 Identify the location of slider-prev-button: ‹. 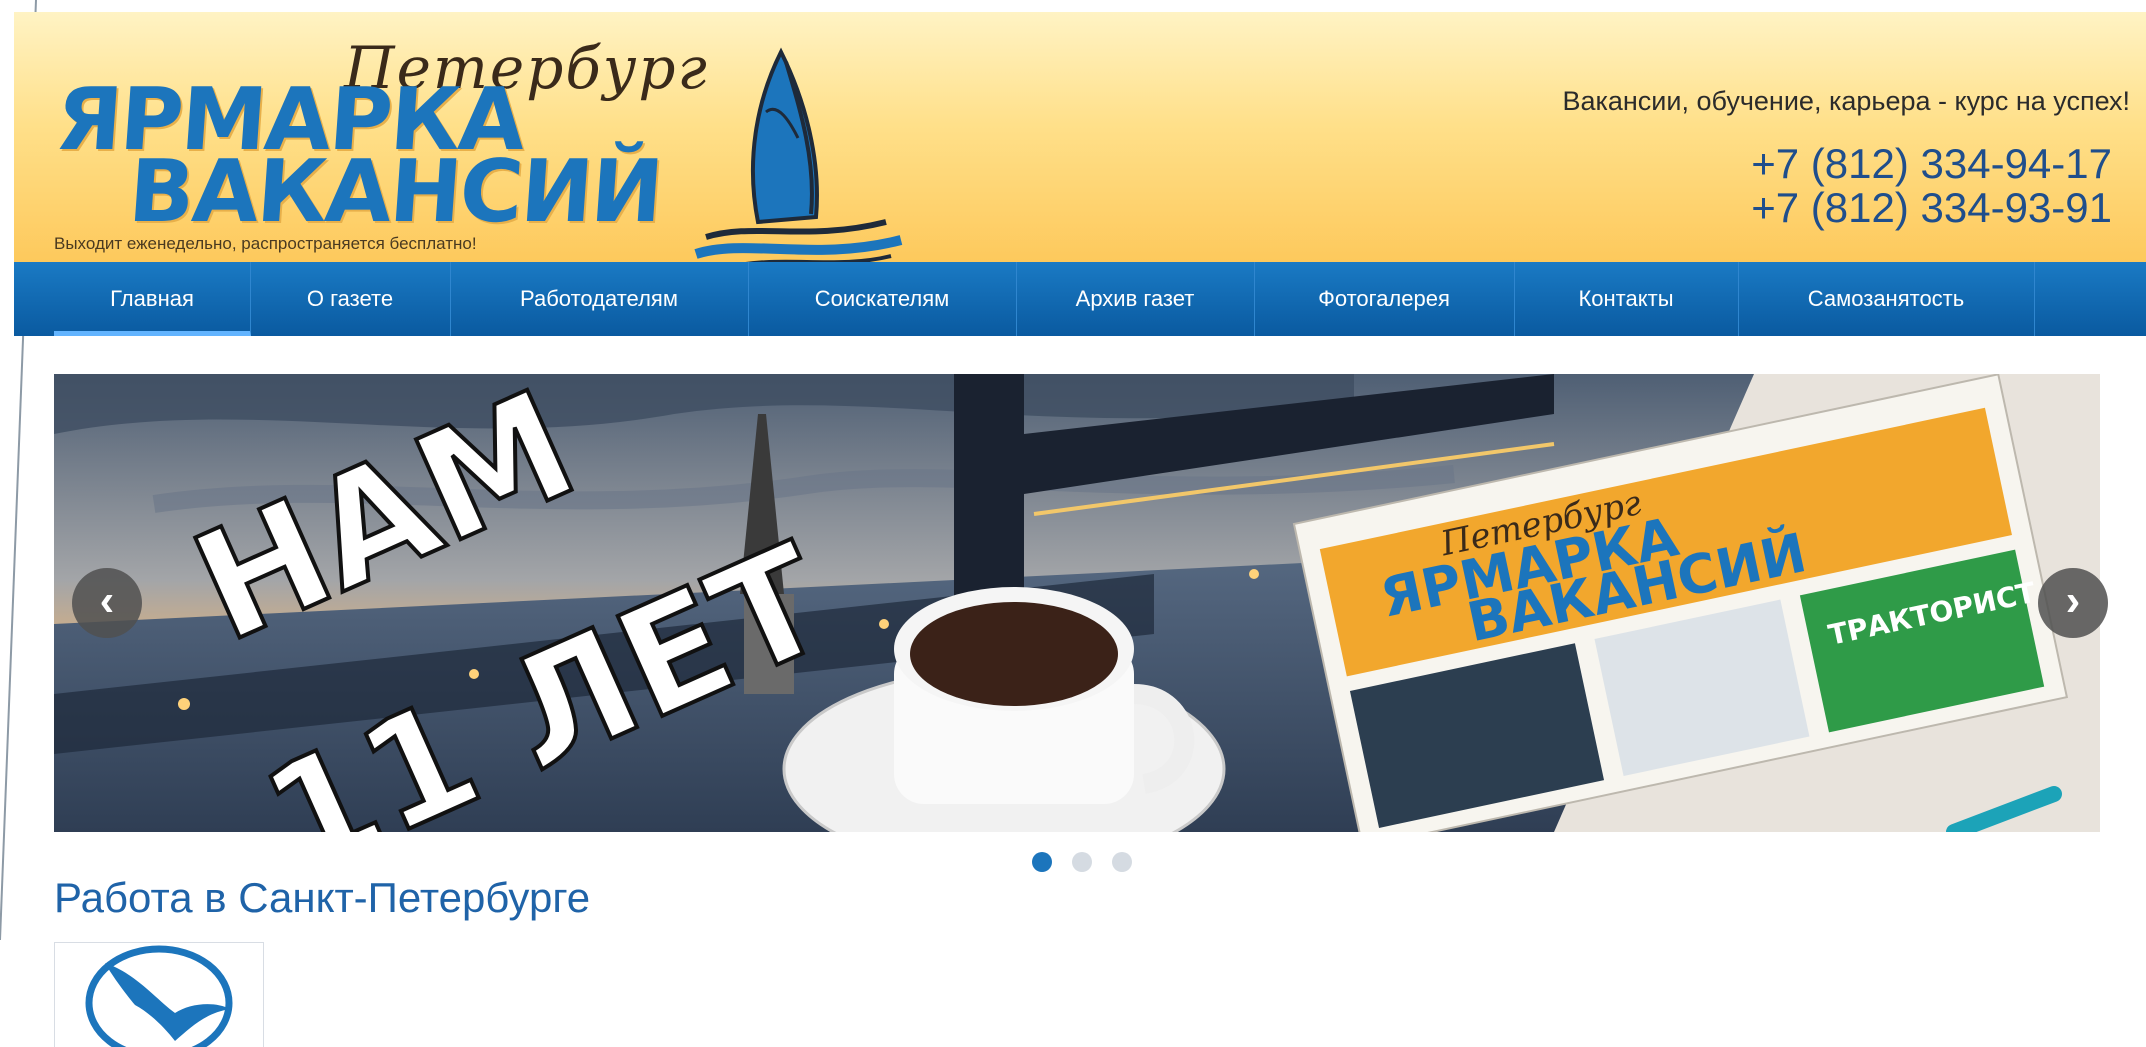
(107, 603).